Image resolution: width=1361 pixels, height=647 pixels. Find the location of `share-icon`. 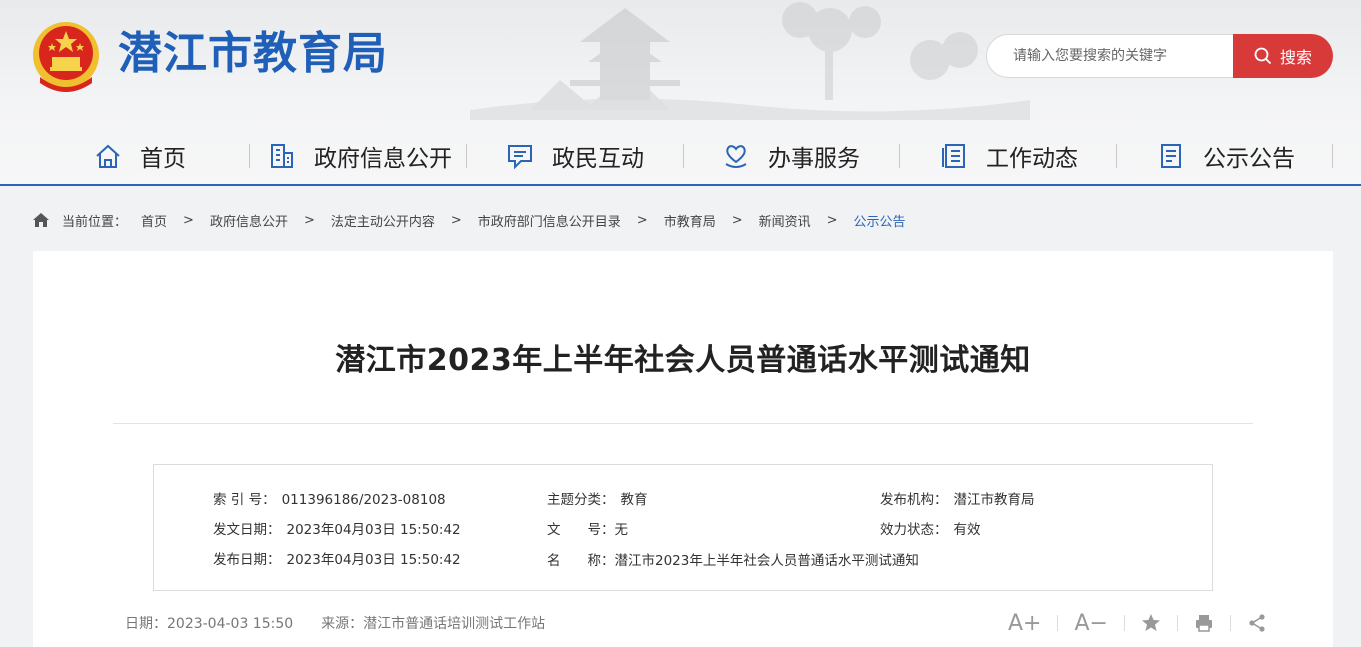

share-icon is located at coordinates (1257, 623).